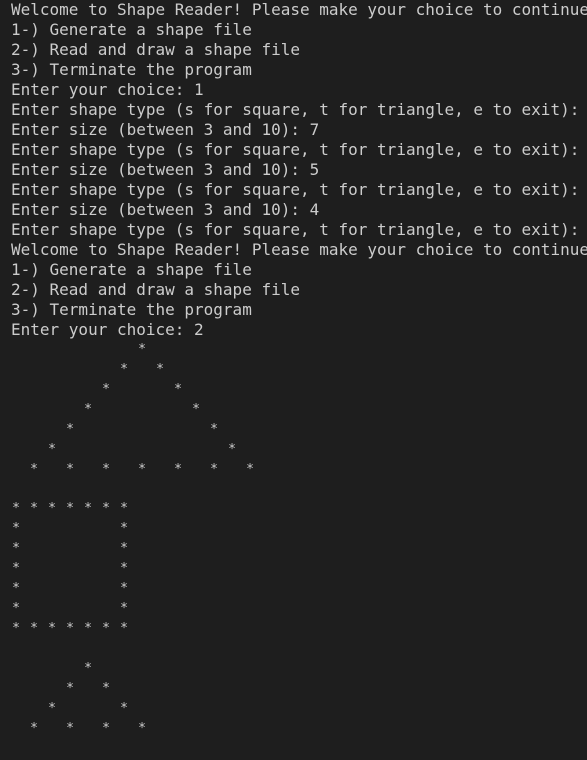  What do you see at coordinates (165, 209) in the screenshot?
I see `terminal-line: Enter size (between 3 and 10): 4` at bounding box center [165, 209].